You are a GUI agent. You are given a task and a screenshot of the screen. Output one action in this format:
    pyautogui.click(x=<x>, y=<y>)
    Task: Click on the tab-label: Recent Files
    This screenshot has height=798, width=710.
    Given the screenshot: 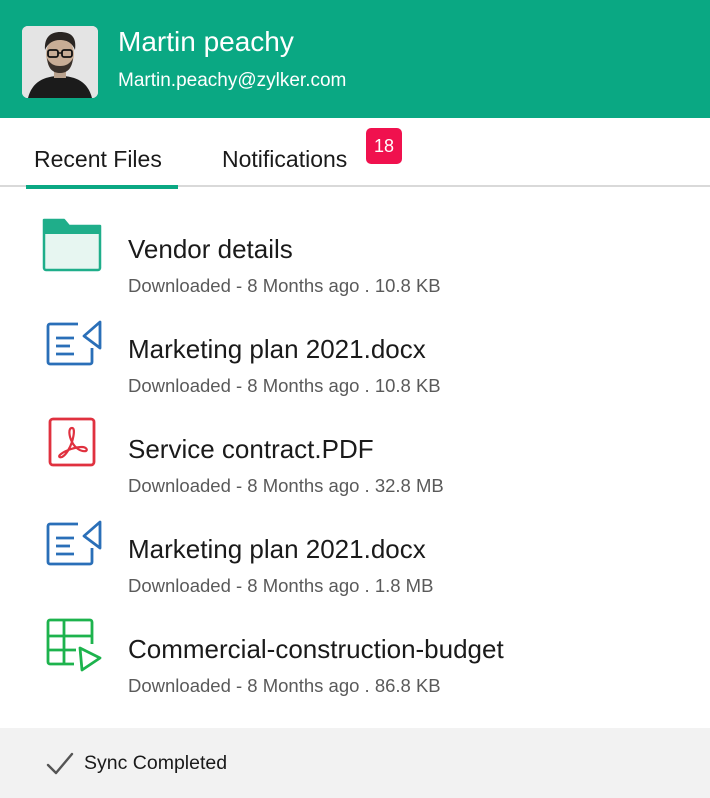 What is the action you would take?
    pyautogui.click(x=98, y=159)
    